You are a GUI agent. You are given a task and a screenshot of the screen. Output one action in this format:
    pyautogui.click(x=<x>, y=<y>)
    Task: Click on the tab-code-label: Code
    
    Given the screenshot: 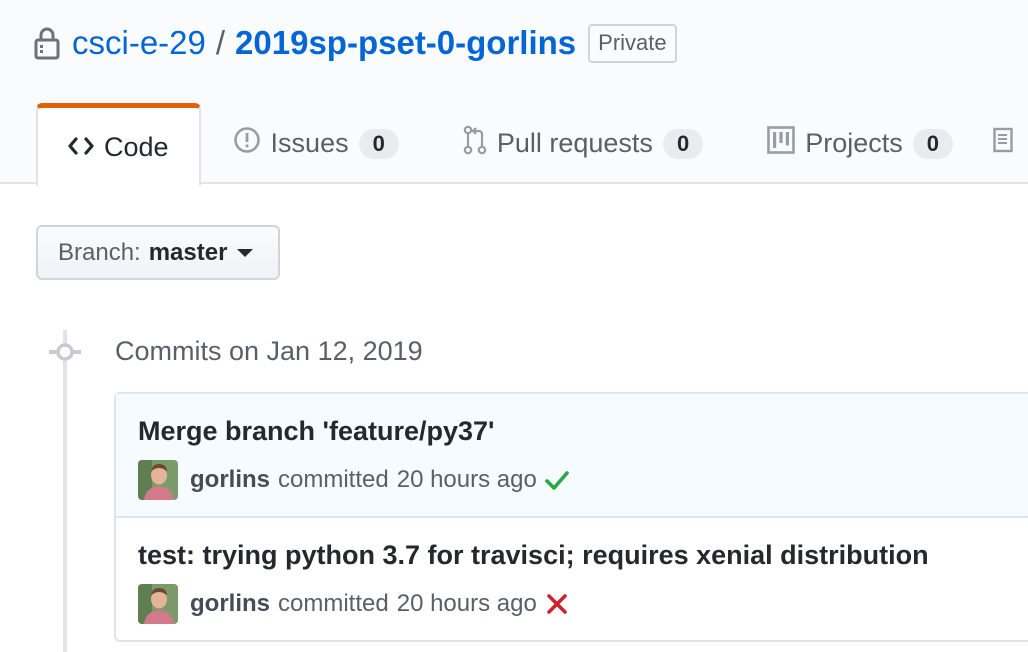 What is the action you would take?
    pyautogui.click(x=136, y=146)
    